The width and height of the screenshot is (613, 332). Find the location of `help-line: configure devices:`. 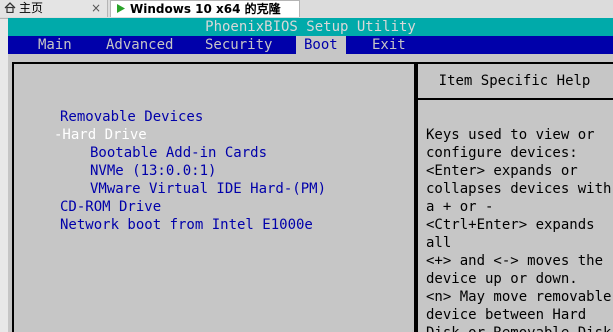

help-line: configure devices: is located at coordinates (502, 153).